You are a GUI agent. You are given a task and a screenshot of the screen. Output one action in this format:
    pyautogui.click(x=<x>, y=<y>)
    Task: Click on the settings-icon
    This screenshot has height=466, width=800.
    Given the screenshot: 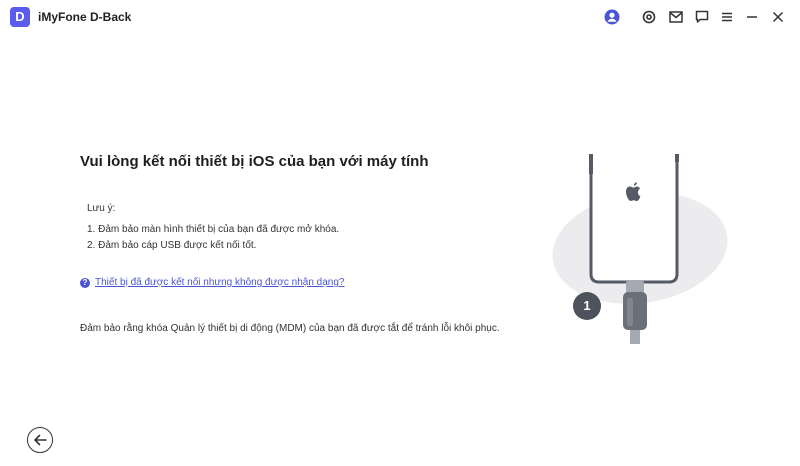 What is the action you would take?
    pyautogui.click(x=649, y=17)
    